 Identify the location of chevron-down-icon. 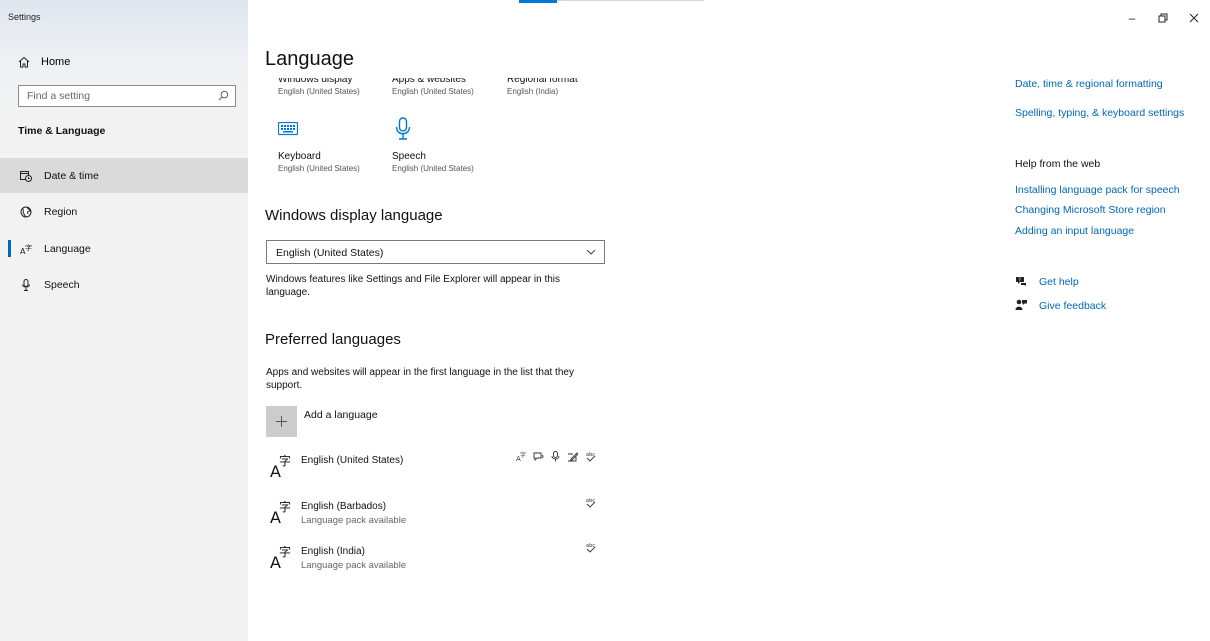
(591, 252).